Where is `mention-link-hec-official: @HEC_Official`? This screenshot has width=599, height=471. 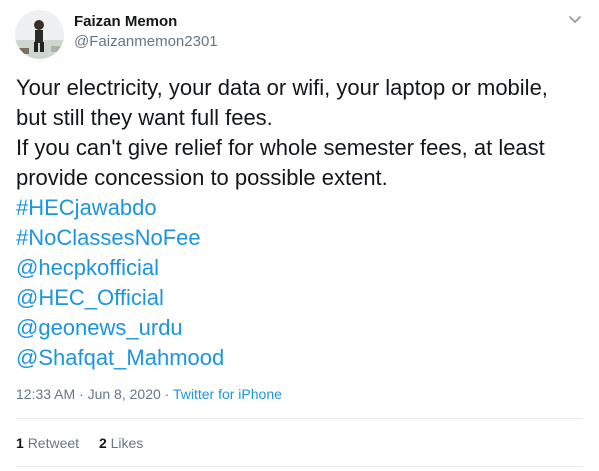
mention-link-hec-official: @HEC_Official is located at coordinates (303, 298).